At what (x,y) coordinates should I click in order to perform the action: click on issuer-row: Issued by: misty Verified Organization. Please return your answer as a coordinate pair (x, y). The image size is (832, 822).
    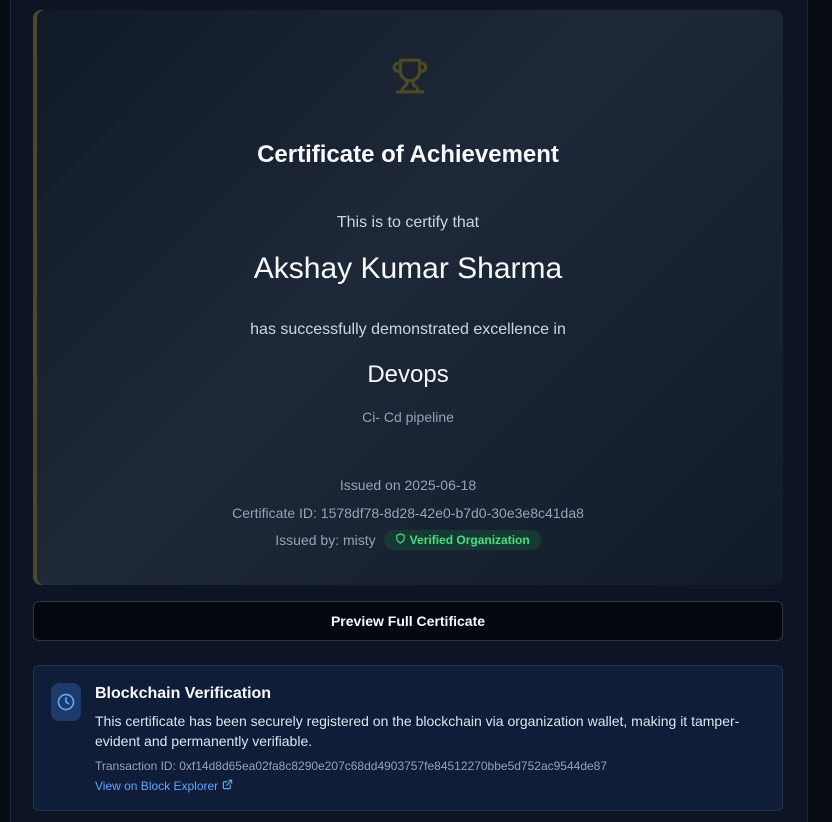
    Looking at the image, I should click on (408, 540).